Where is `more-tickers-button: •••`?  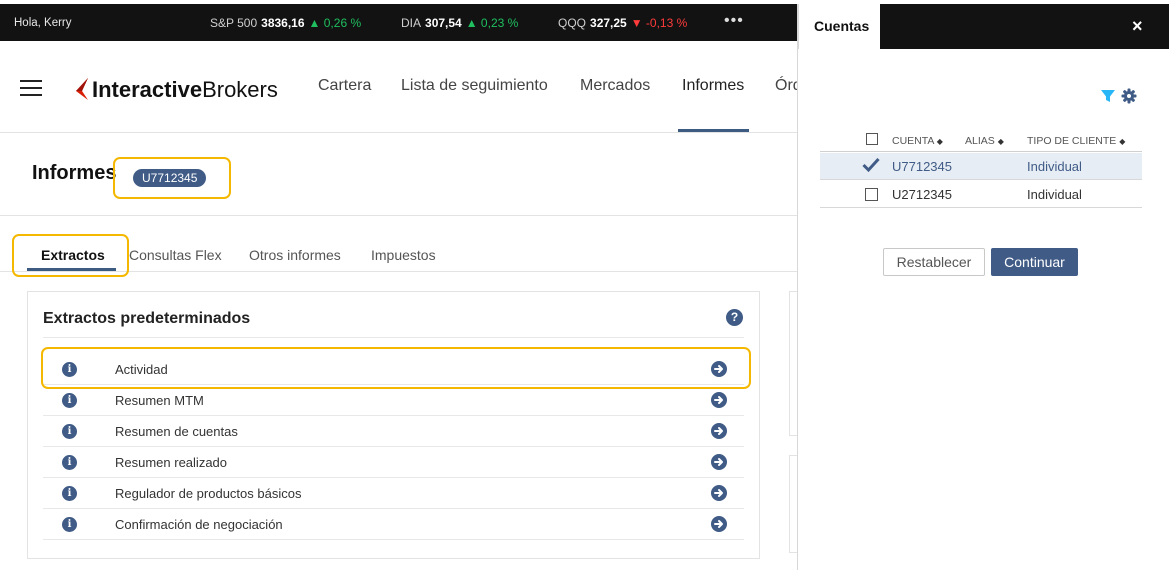 more-tickers-button: ••• is located at coordinates (734, 21).